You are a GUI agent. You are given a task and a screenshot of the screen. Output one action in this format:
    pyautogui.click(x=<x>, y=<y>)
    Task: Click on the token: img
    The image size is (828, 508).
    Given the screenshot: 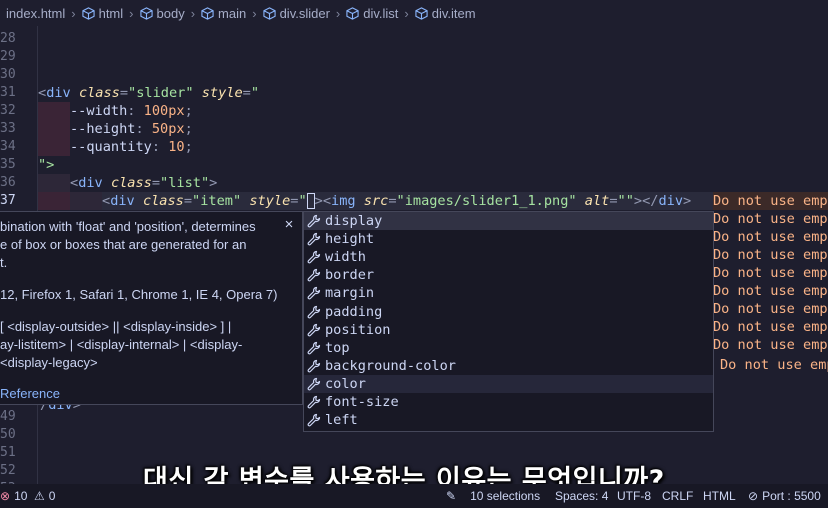 What is the action you would take?
    pyautogui.click(x=343, y=201)
    